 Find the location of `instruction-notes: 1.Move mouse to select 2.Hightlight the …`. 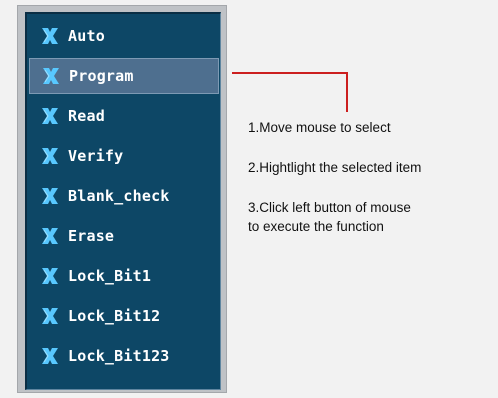

instruction-notes: 1.Move mouse to select 2.Hightlight the … is located at coordinates (370, 177).